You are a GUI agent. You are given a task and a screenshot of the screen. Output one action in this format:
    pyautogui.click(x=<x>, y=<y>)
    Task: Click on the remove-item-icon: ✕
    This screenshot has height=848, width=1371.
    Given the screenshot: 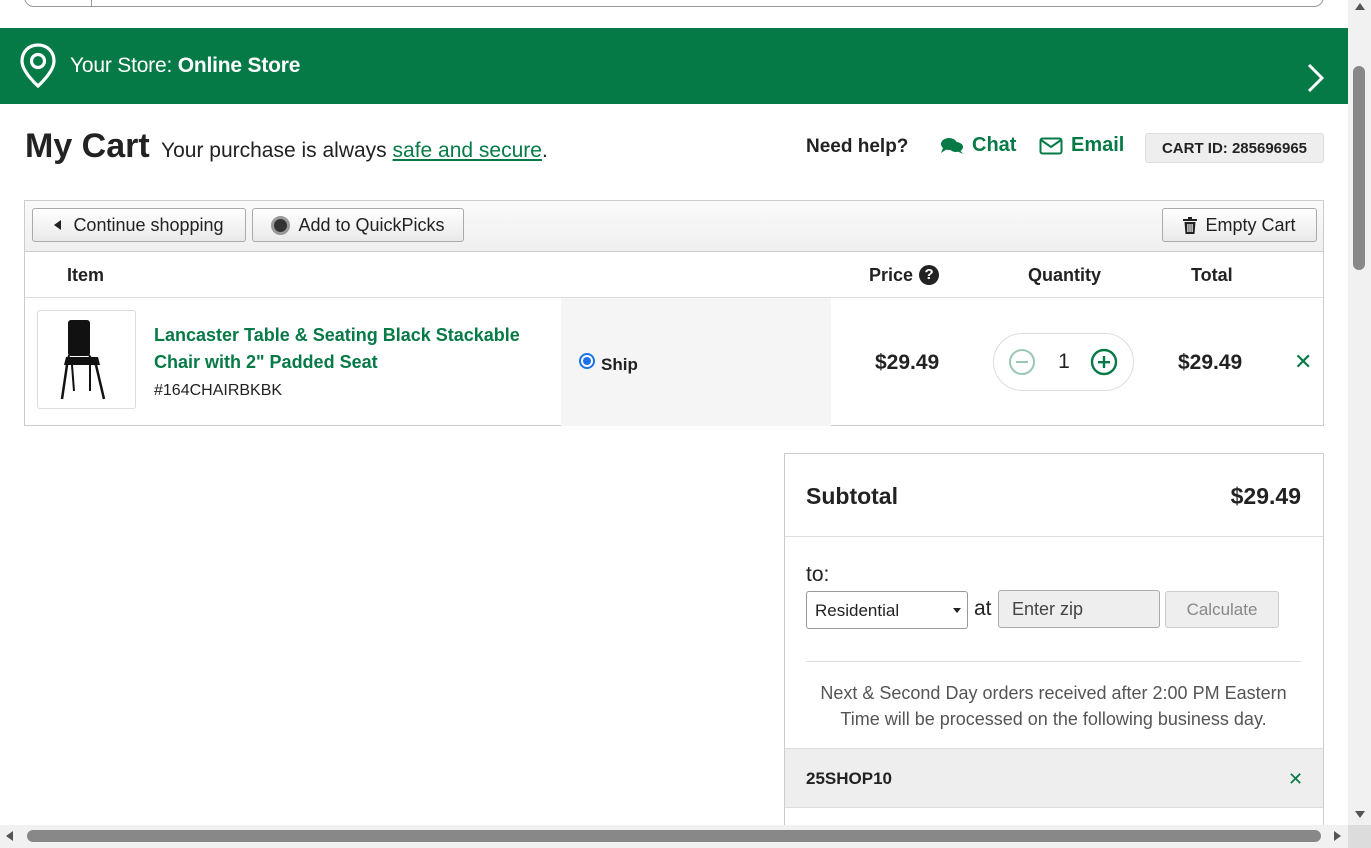 What is the action you would take?
    pyautogui.click(x=1303, y=362)
    